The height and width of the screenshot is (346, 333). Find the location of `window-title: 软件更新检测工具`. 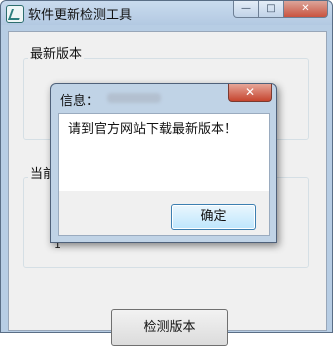

window-title: 软件更新检测工具 is located at coordinates (80, 15).